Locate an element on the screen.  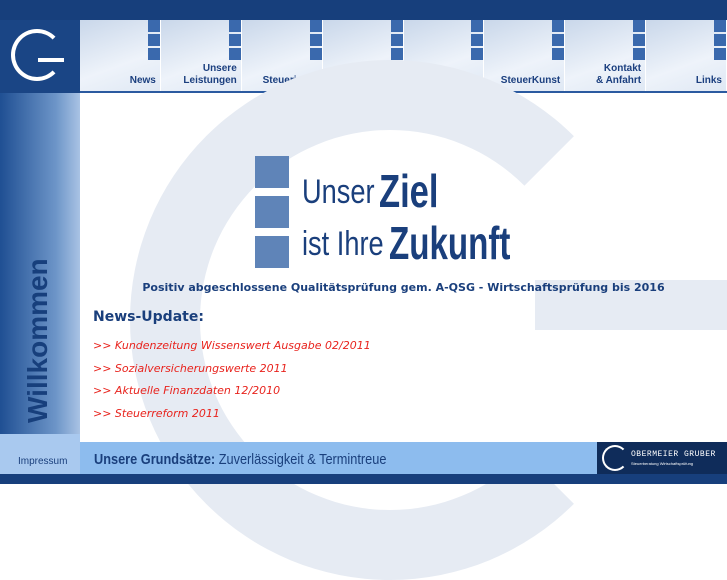
news-link: >> Steuerreform 2011 is located at coordinates (232, 418).